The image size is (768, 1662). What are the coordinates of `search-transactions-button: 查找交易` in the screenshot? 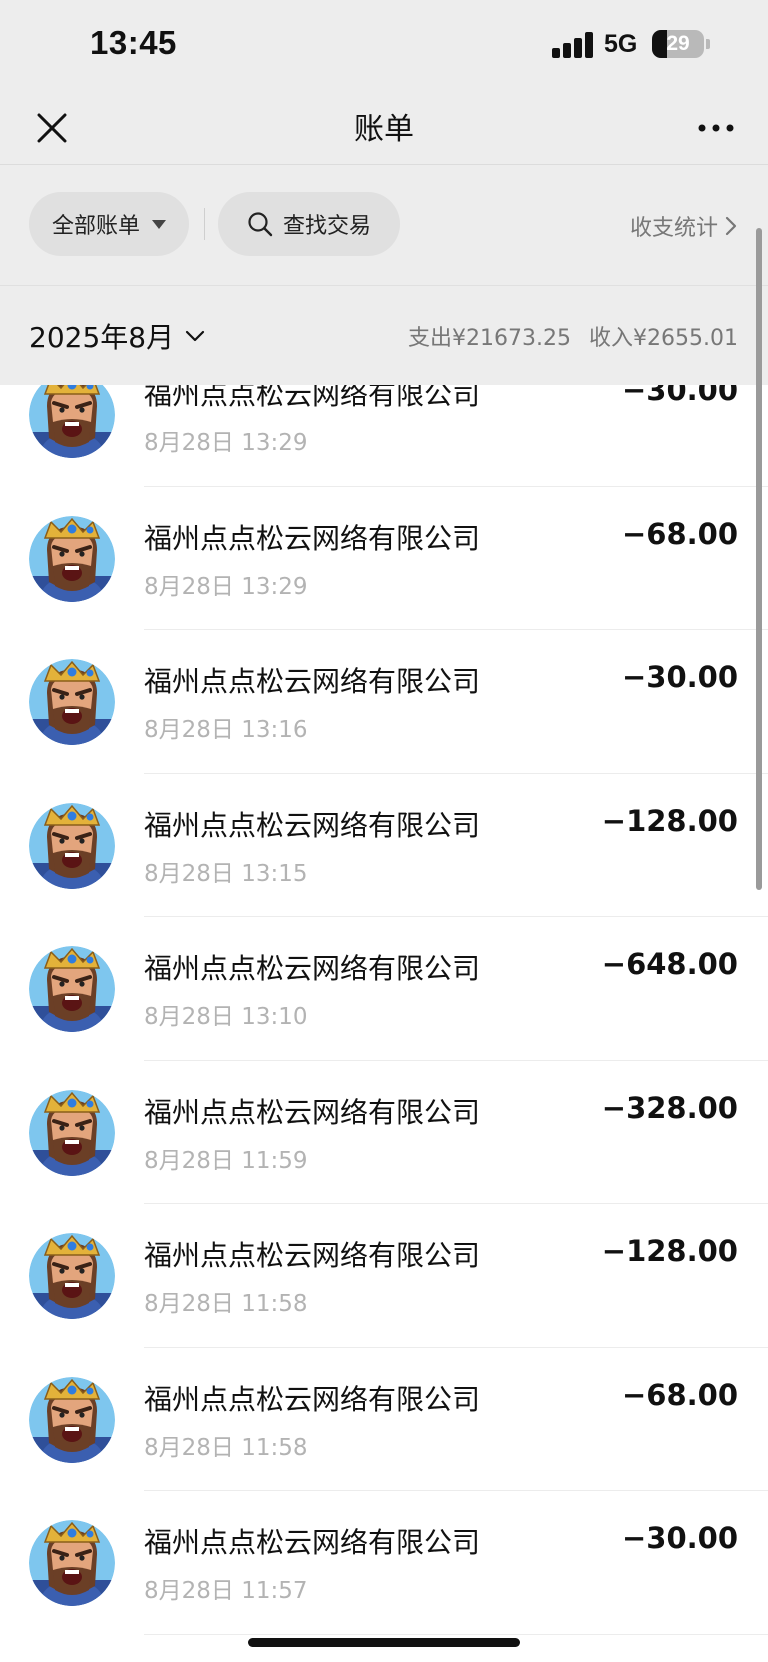 It's located at (309, 224).